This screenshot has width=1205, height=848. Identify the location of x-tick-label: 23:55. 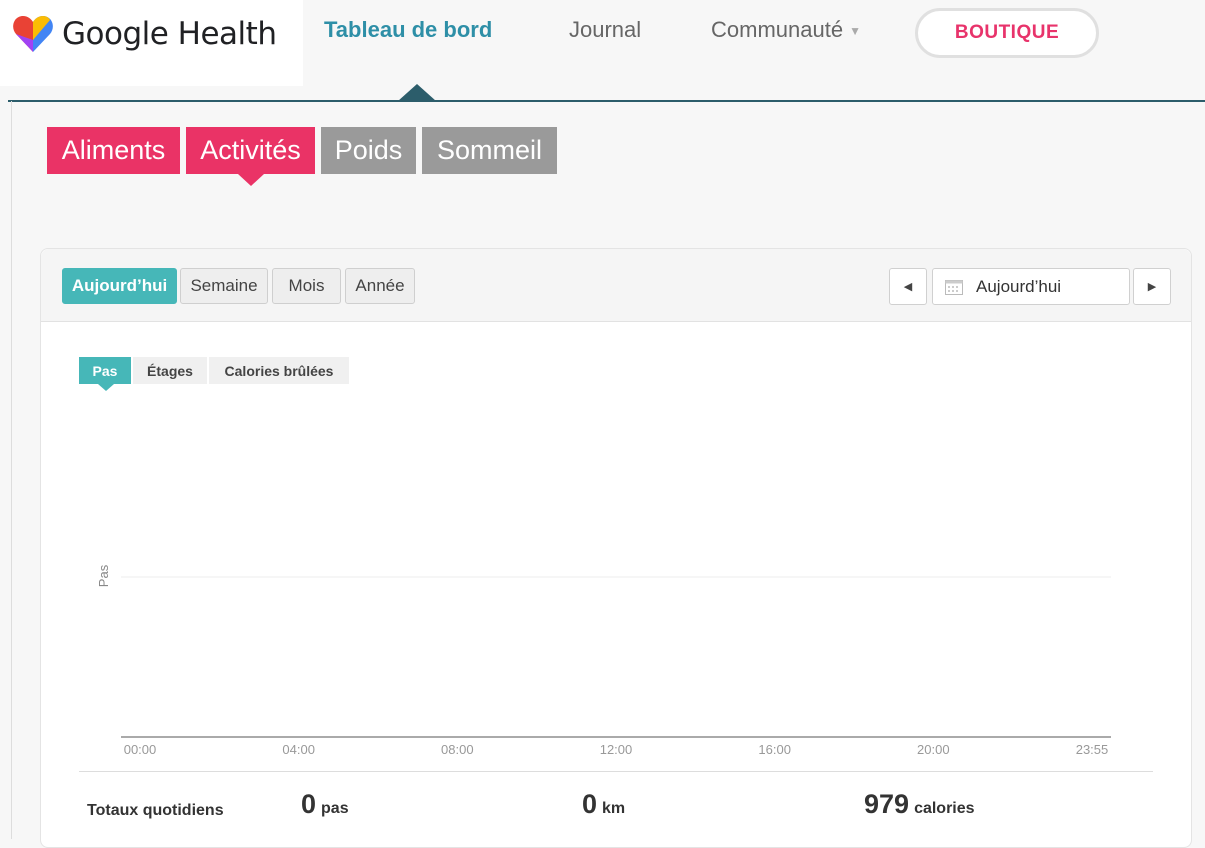
(1092, 749).